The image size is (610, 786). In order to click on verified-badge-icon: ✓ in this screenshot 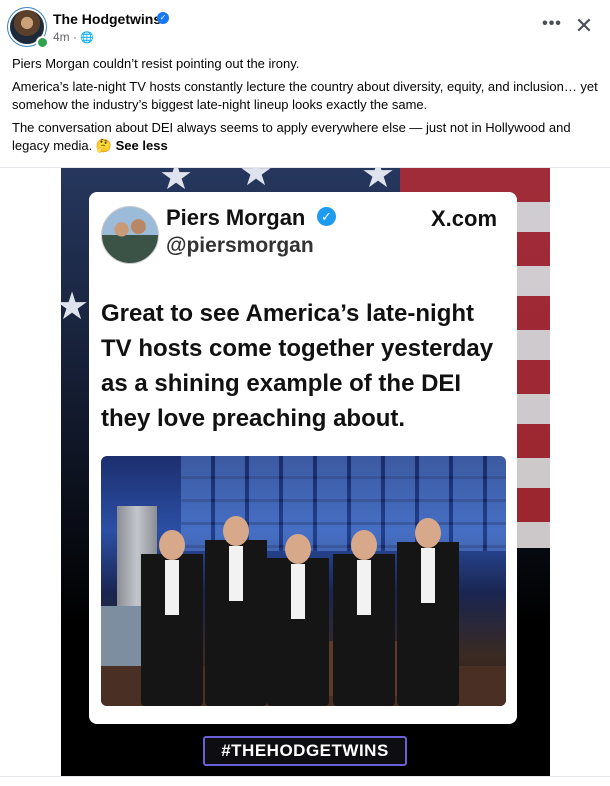, I will do `click(163, 18)`.